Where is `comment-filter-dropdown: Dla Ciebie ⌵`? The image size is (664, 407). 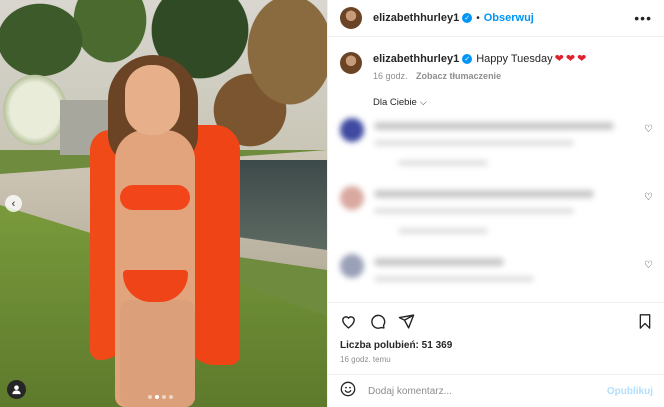
comment-filter-dropdown: Dla Ciebie ⌵ is located at coordinates (400, 102).